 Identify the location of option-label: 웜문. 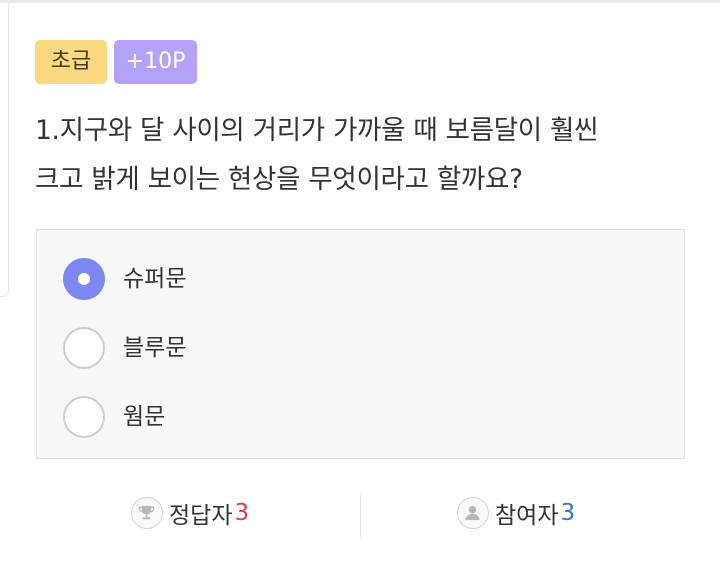
(144, 417).